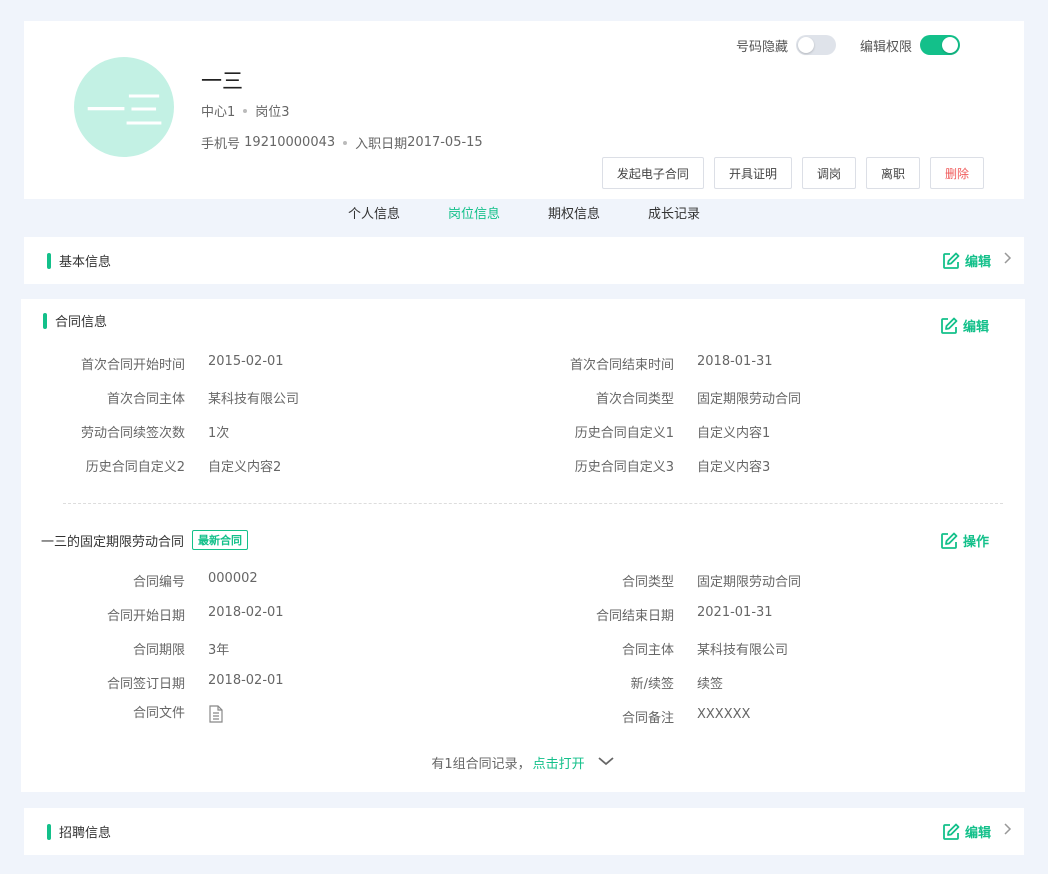 The image size is (1048, 874). I want to click on recruit-info-edit-link: 编辑, so click(966, 831).